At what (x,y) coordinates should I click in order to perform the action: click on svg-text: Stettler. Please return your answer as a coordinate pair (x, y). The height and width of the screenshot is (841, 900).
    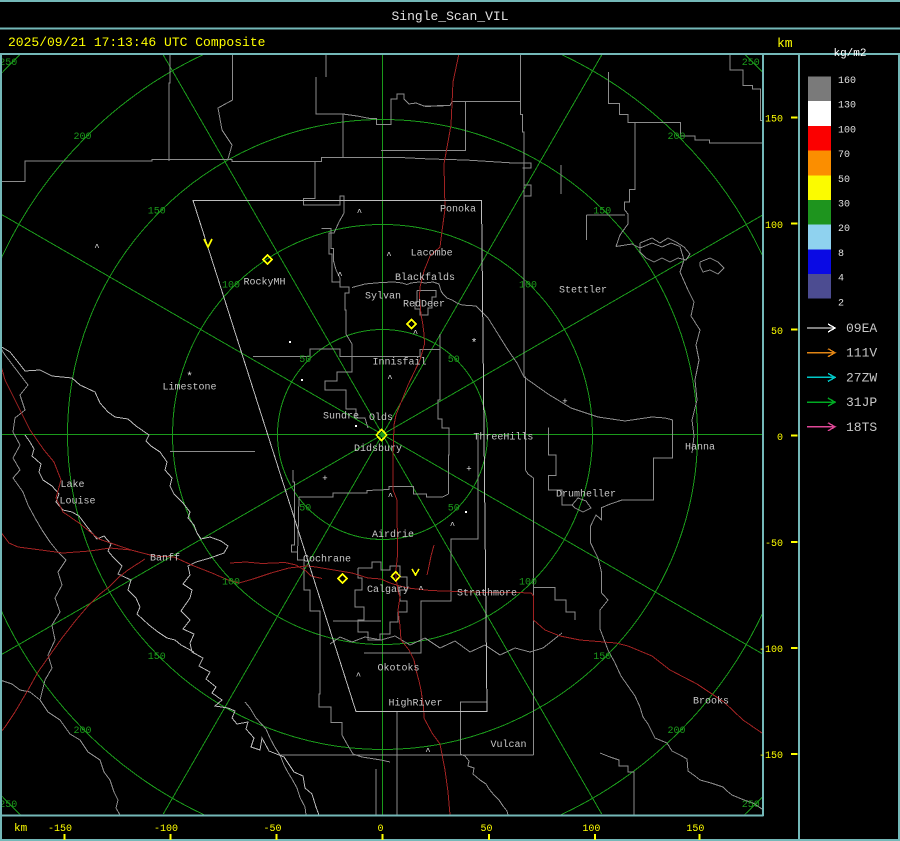
    Looking at the image, I should click on (583, 291).